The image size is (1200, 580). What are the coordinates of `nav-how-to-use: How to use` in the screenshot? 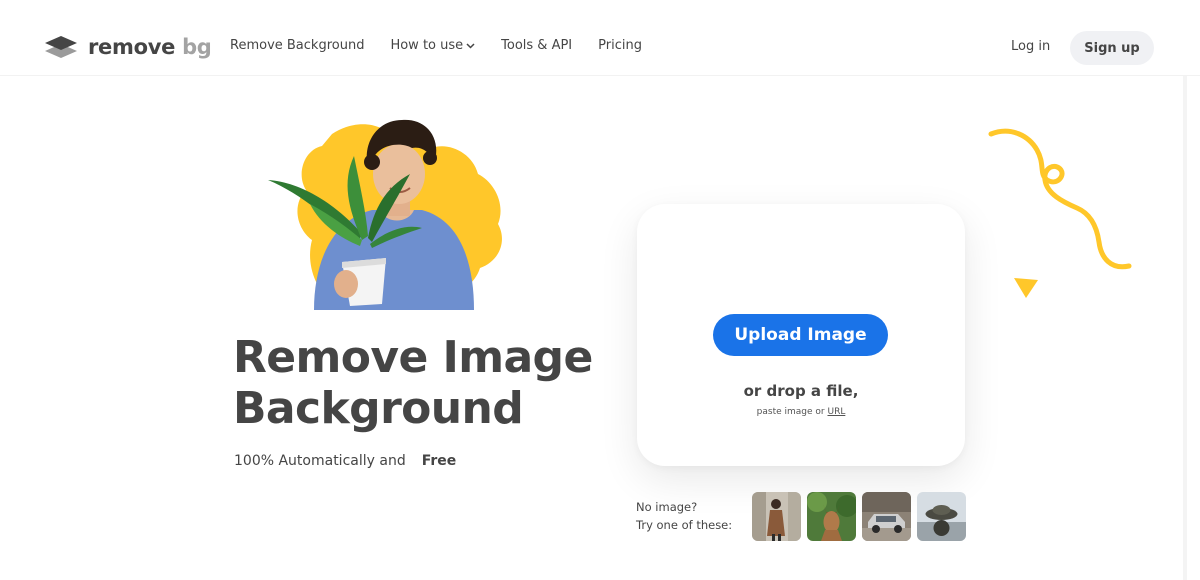 It's located at (432, 45).